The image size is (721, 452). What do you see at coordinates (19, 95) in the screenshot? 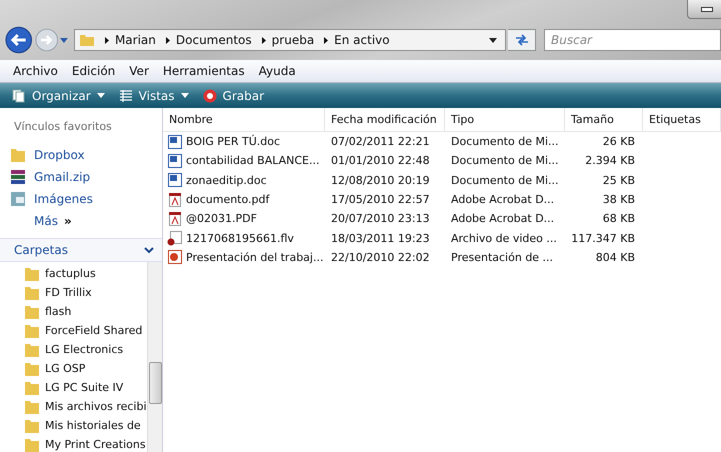
I see `pages-icon` at bounding box center [19, 95].